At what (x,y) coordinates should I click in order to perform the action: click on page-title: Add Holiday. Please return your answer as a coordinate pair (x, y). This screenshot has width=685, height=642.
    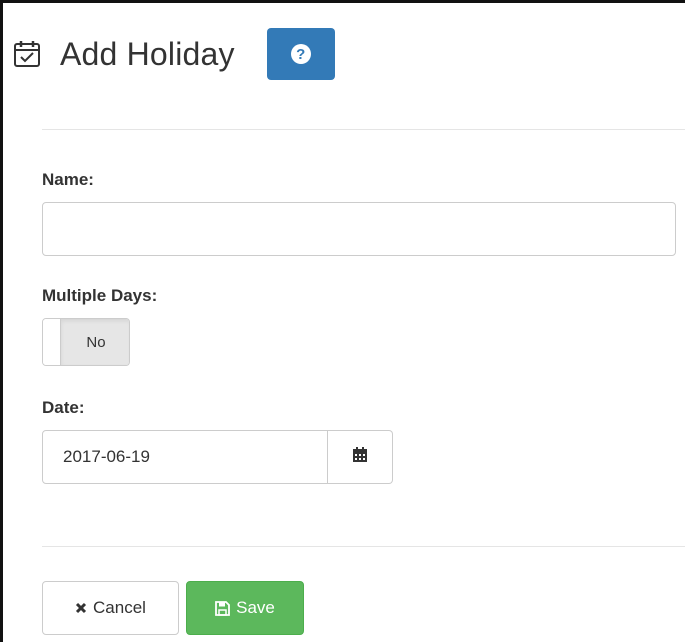
    Looking at the image, I should click on (147, 53).